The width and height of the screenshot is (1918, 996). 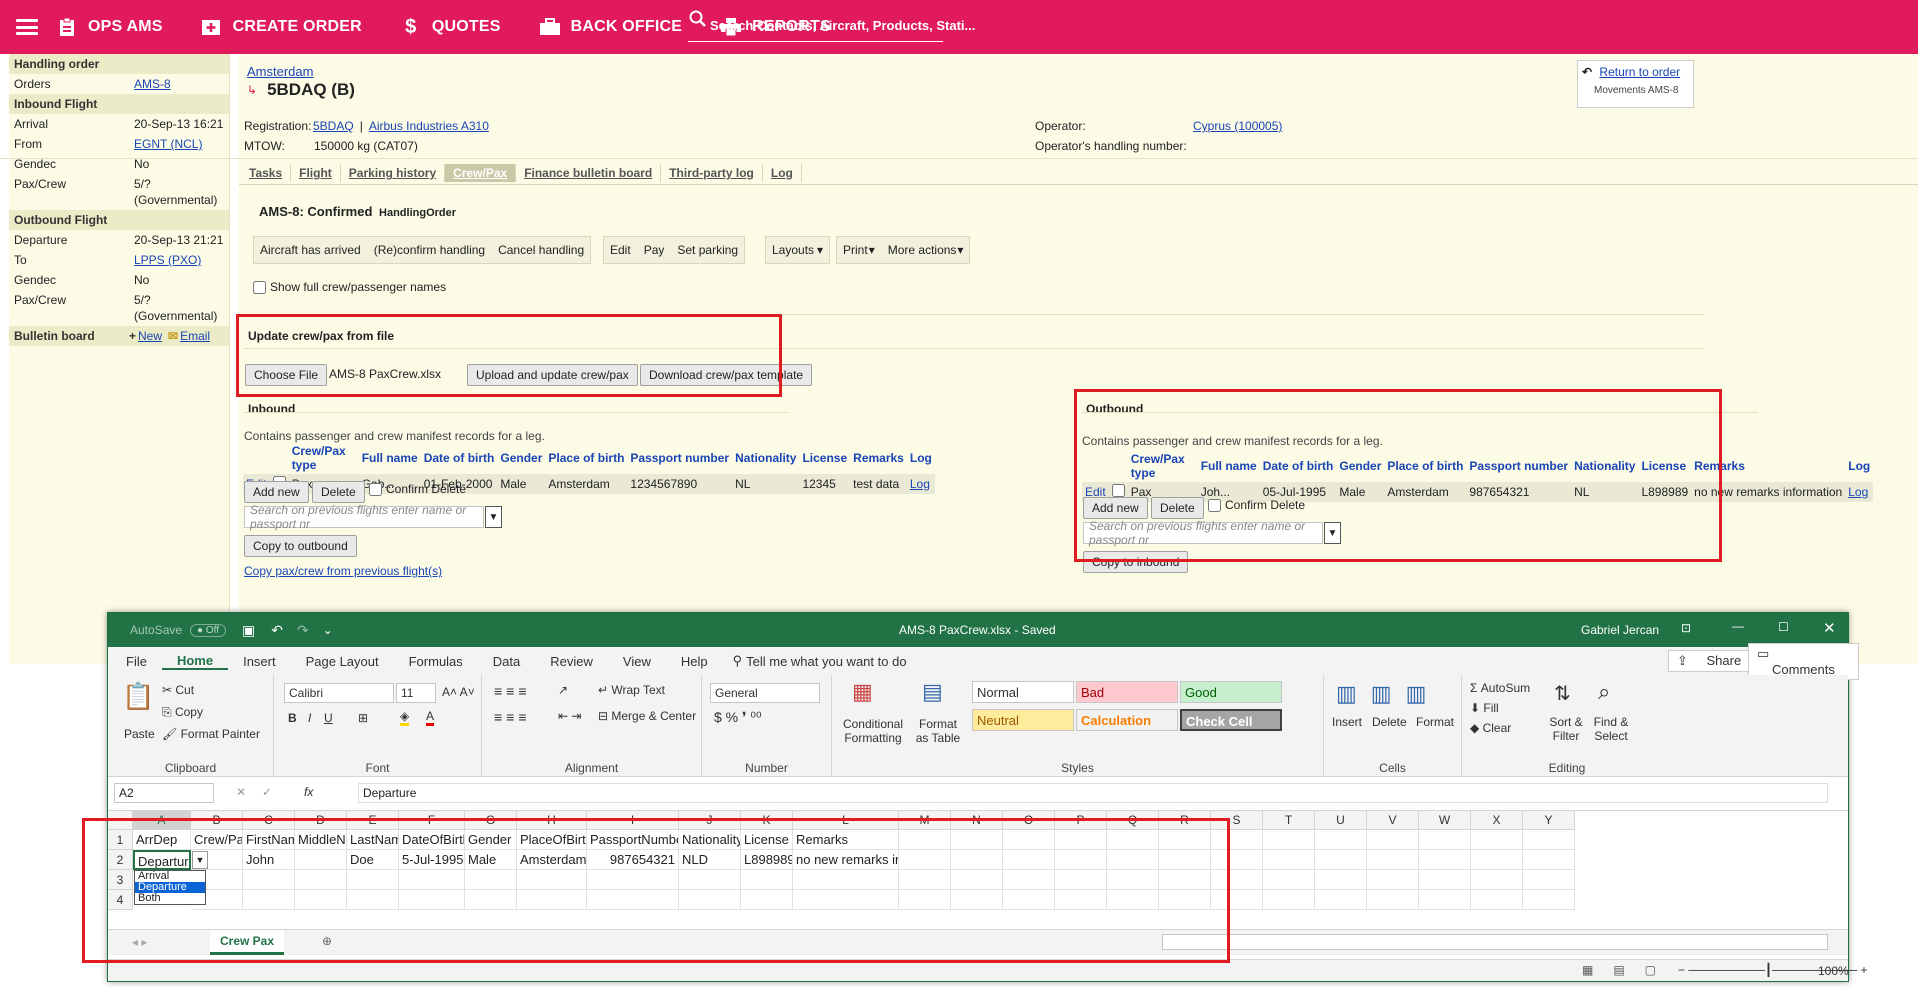 I want to click on redo-icon: ↷, so click(x=303, y=630).